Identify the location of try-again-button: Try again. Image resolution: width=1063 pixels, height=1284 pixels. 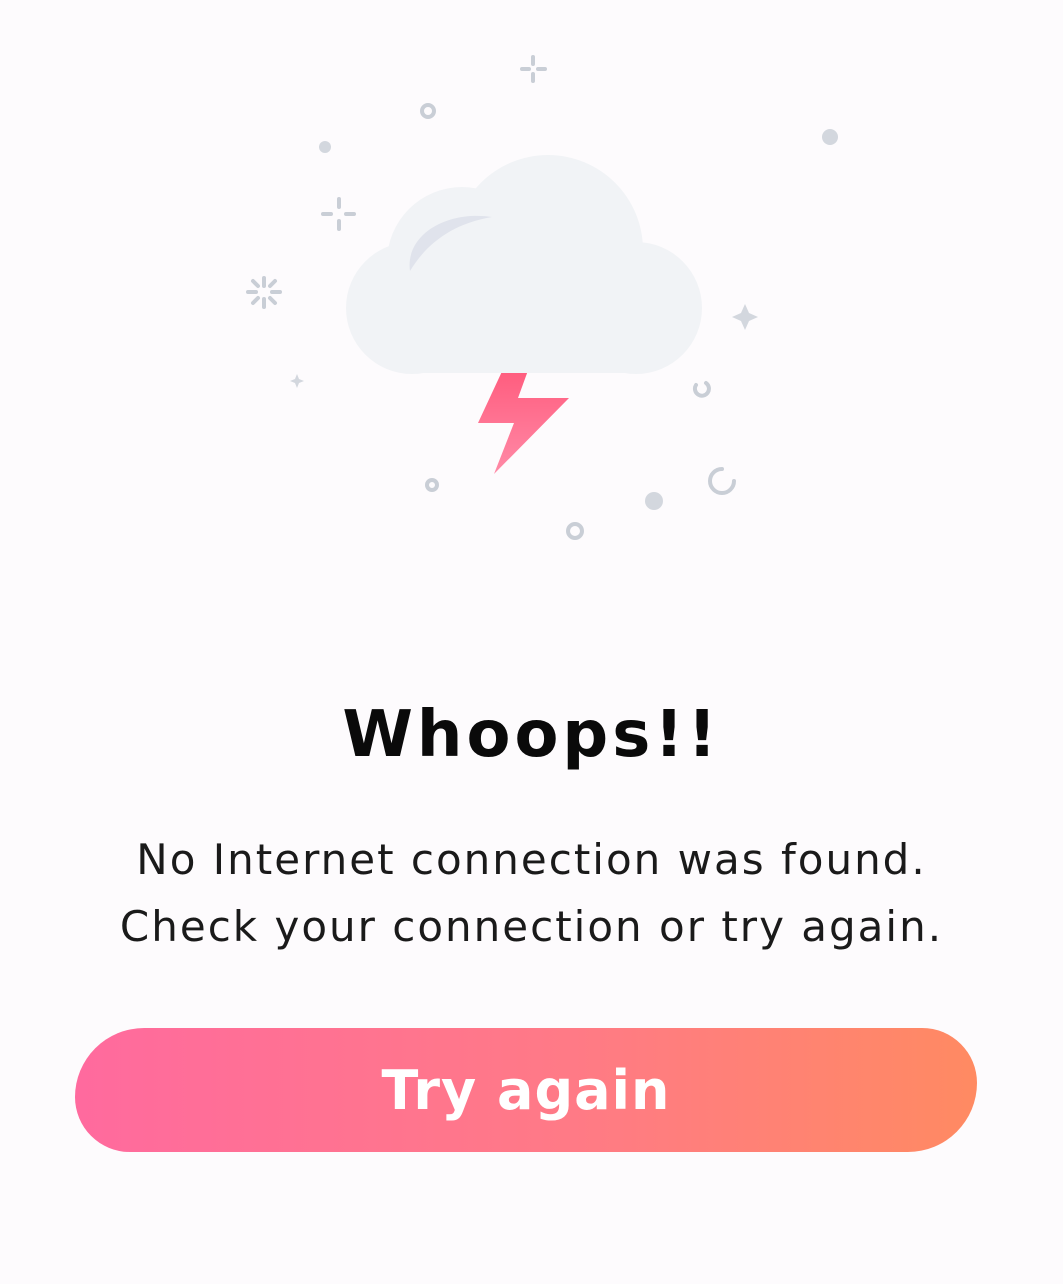
(526, 1090).